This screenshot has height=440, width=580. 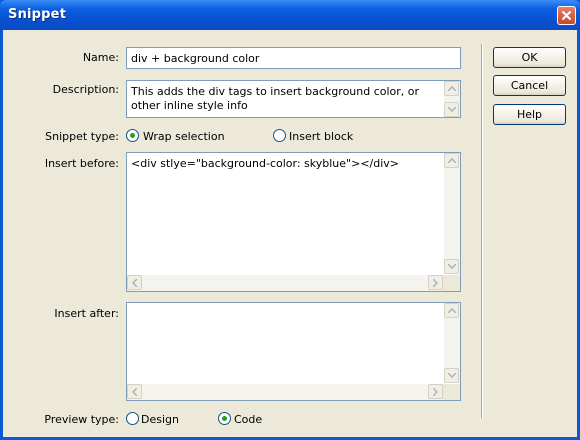 I want to click on insert-after-vscrollbar, so click(x=452, y=343).